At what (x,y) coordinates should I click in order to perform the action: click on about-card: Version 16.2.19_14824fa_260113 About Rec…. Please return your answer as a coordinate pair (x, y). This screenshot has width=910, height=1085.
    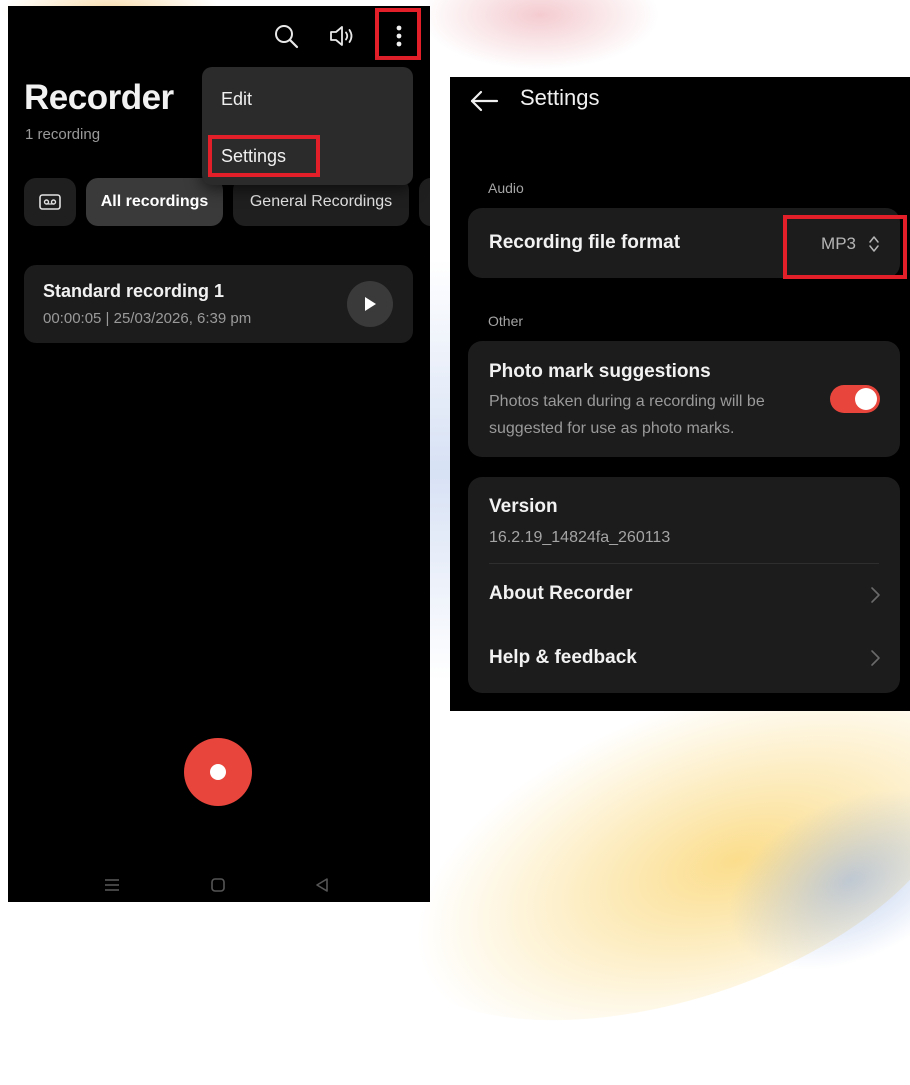
    Looking at the image, I should click on (684, 585).